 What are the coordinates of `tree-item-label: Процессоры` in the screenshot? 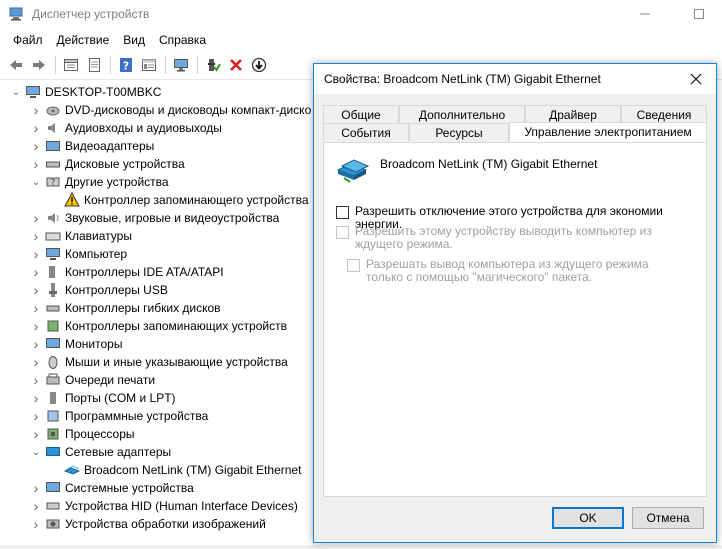 It's located at (100, 434).